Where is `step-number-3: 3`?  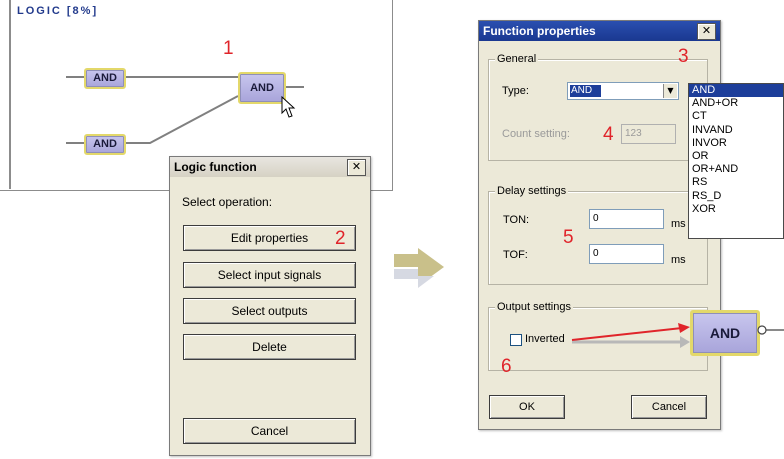
step-number-3: 3 is located at coordinates (683, 56).